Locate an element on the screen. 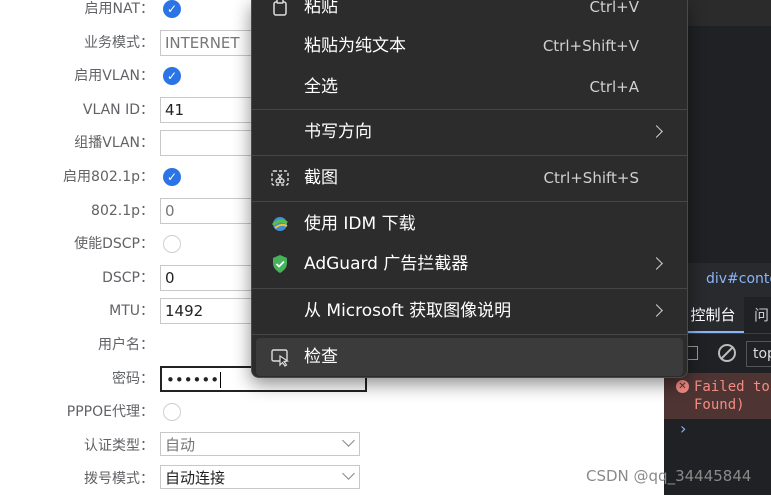  form-label: 使能DSCP： is located at coordinates (114, 244).